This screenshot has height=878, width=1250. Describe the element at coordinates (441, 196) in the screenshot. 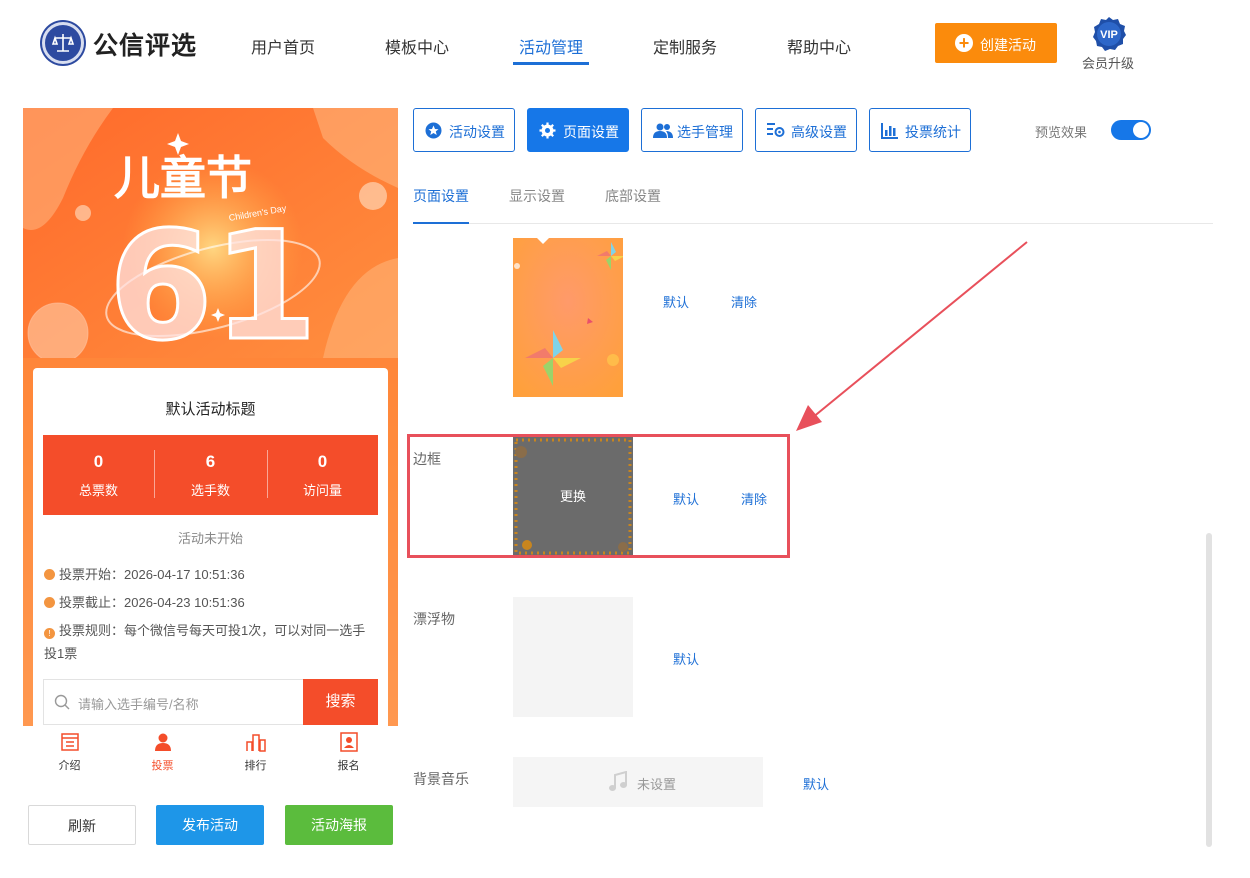

I see `subtab-page-settings: 页面设置` at that location.